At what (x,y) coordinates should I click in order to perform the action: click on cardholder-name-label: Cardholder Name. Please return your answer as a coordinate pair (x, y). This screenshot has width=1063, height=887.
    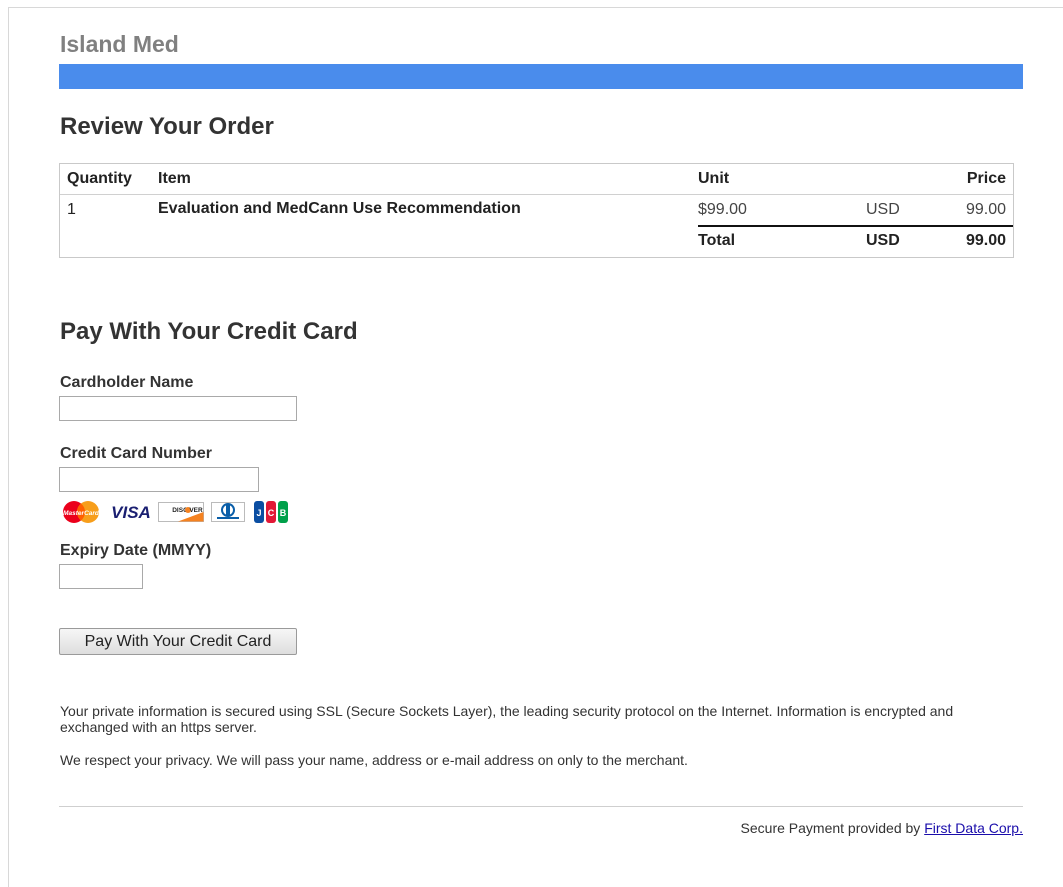
    Looking at the image, I should click on (127, 382).